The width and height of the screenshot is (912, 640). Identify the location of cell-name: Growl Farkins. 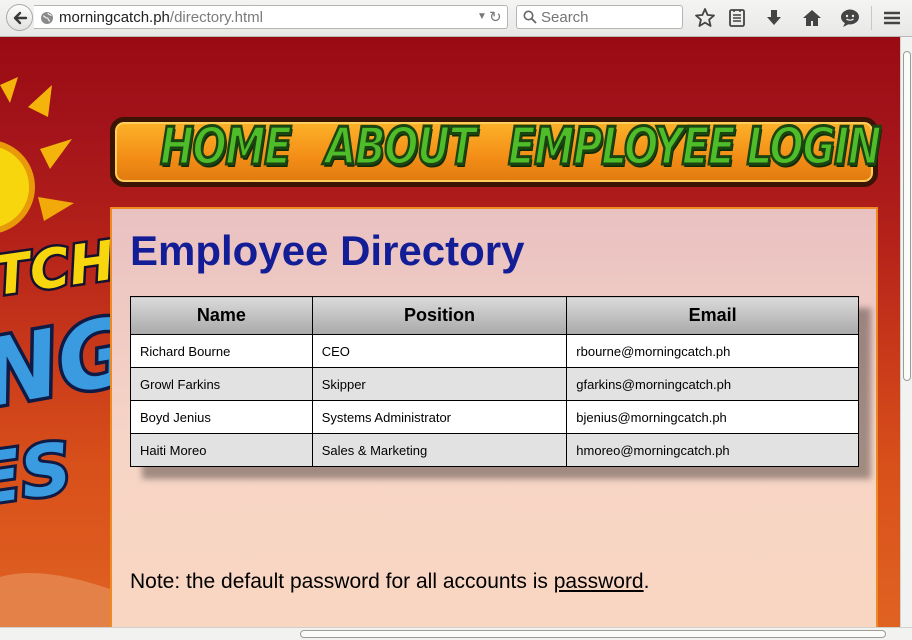
(221, 384).